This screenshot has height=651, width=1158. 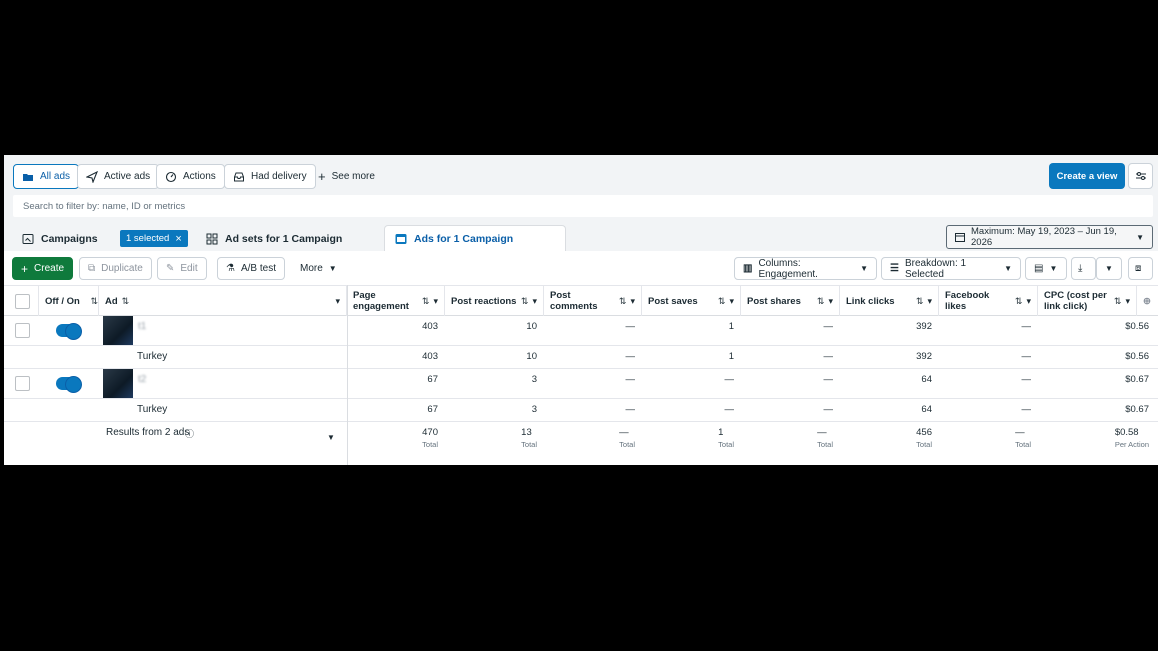 What do you see at coordinates (223, 301) in the screenshot?
I see `col-ad: Ad ⇅ ▾` at bounding box center [223, 301].